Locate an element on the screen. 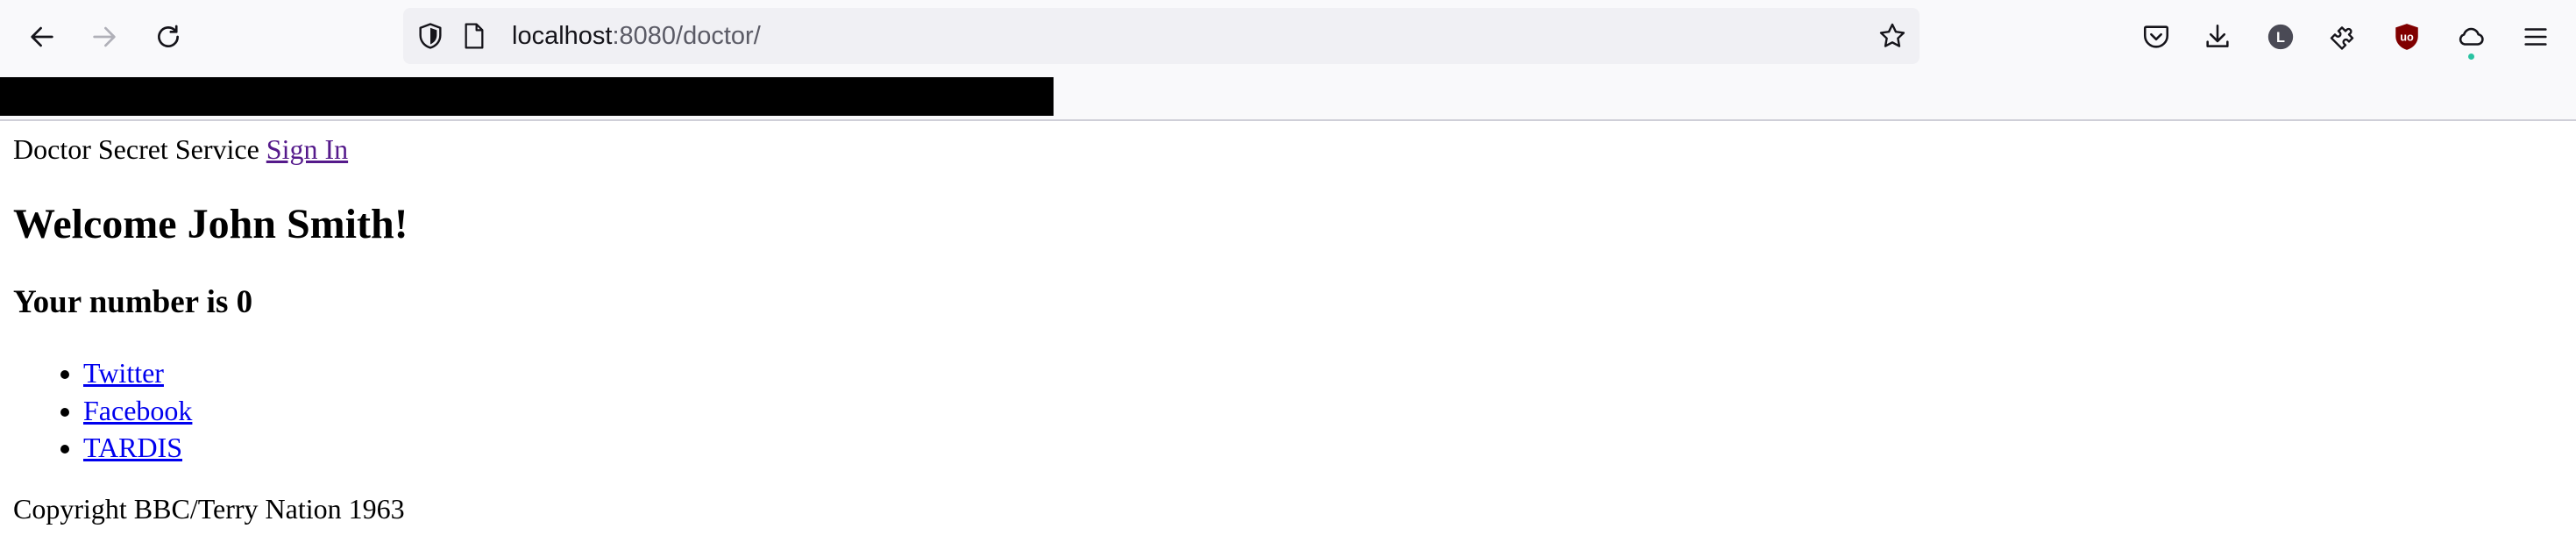 This screenshot has width=2576, height=550. hamburger-menu-icon is located at coordinates (2535, 37).